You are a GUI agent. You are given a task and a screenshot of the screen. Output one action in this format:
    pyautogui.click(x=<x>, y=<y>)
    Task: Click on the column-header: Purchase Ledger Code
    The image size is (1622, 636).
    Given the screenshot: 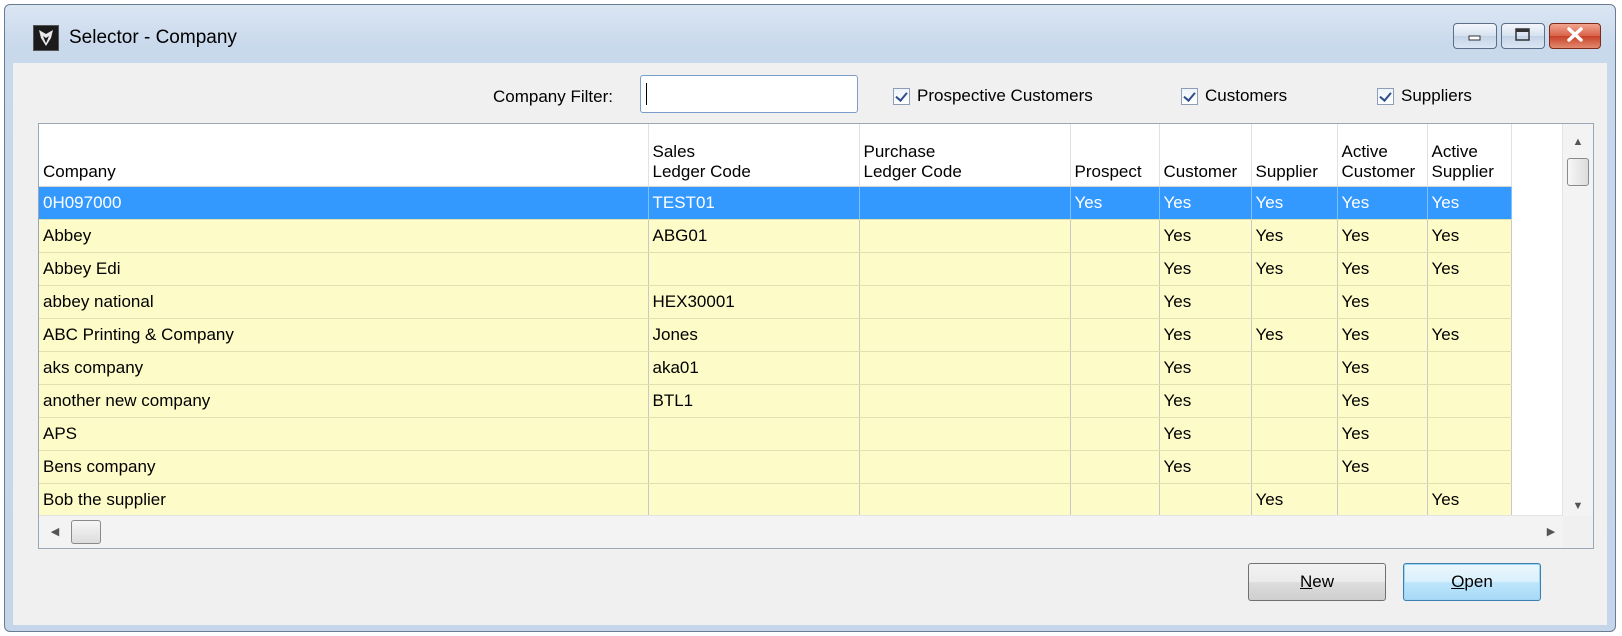 What is the action you would take?
    pyautogui.click(x=965, y=155)
    